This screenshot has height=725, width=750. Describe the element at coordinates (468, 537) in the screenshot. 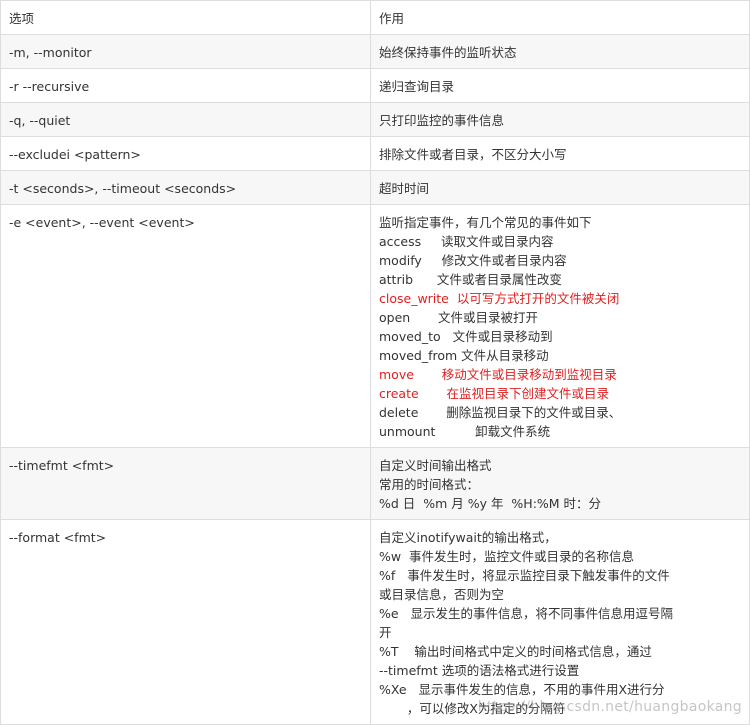

I see `desc-line: 自定义inotifywait的输出格式，` at that location.